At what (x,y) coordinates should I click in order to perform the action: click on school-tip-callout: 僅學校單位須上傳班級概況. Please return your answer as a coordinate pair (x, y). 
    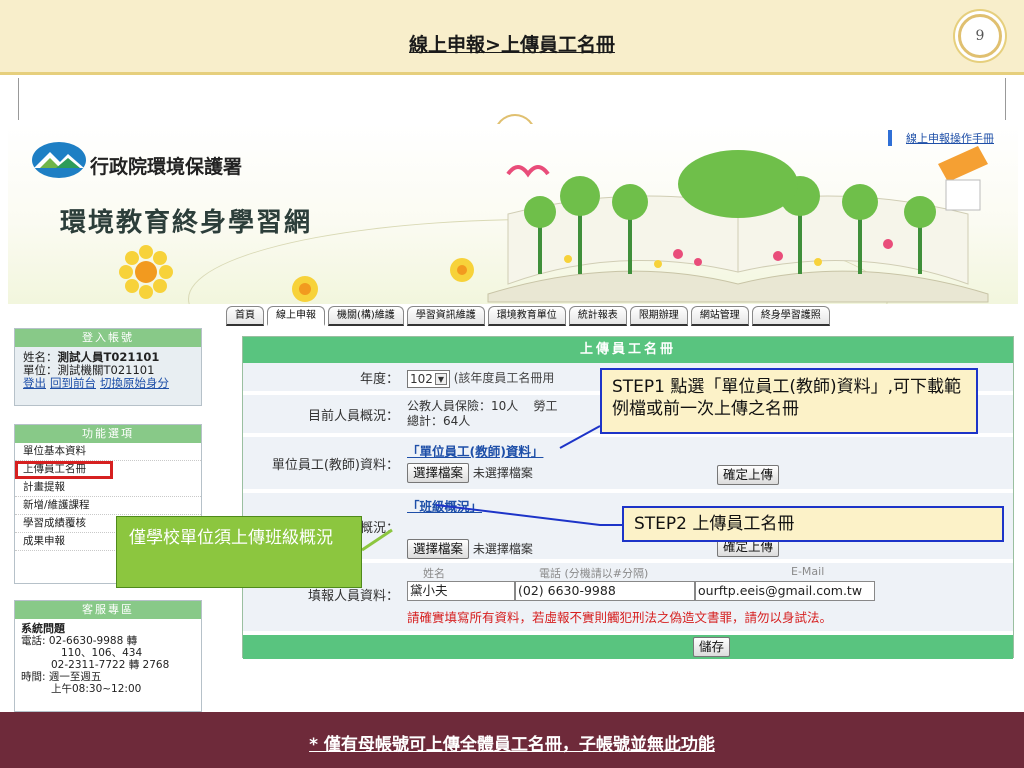
    Looking at the image, I should click on (239, 552).